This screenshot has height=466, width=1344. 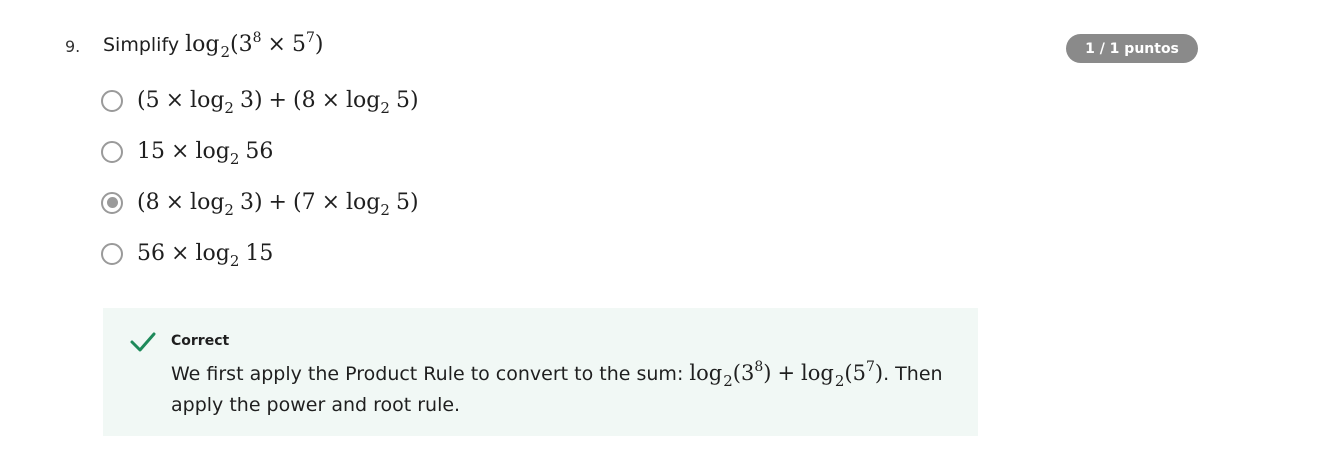 I want to click on radio-button-selected, so click(x=112, y=202).